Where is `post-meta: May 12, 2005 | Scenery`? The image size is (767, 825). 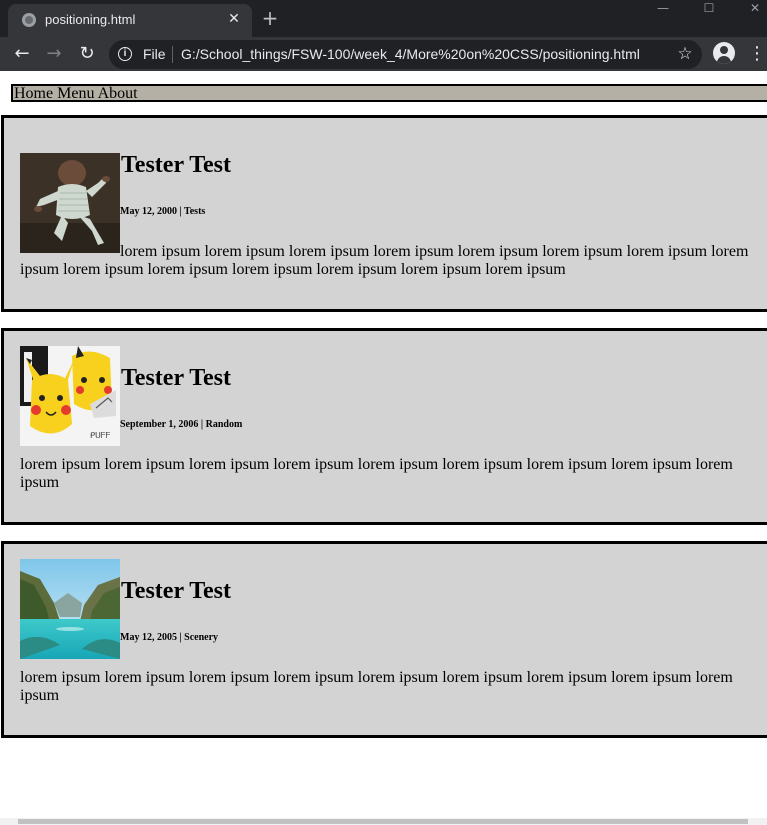
post-meta: May 12, 2005 | Scenery is located at coordinates (169, 637).